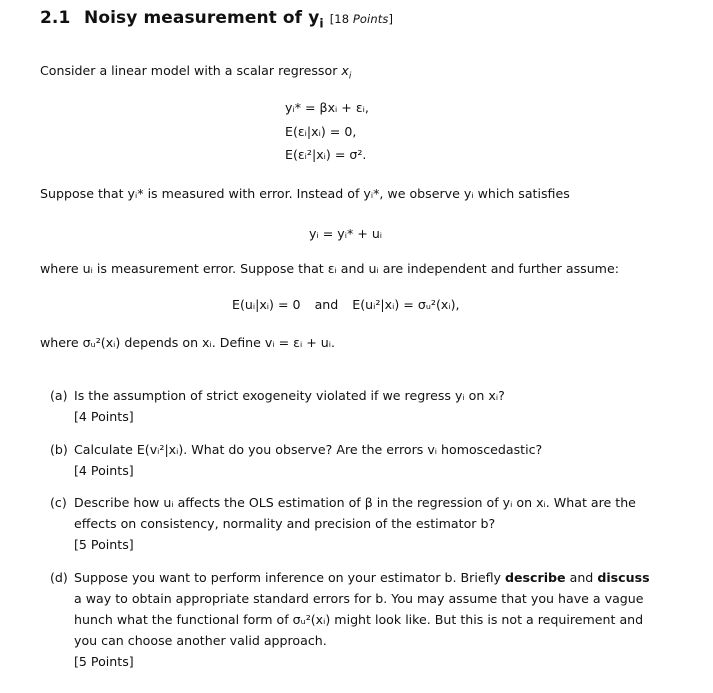 The width and height of the screenshot is (713, 693). I want to click on question-label: (a), so click(59, 395).